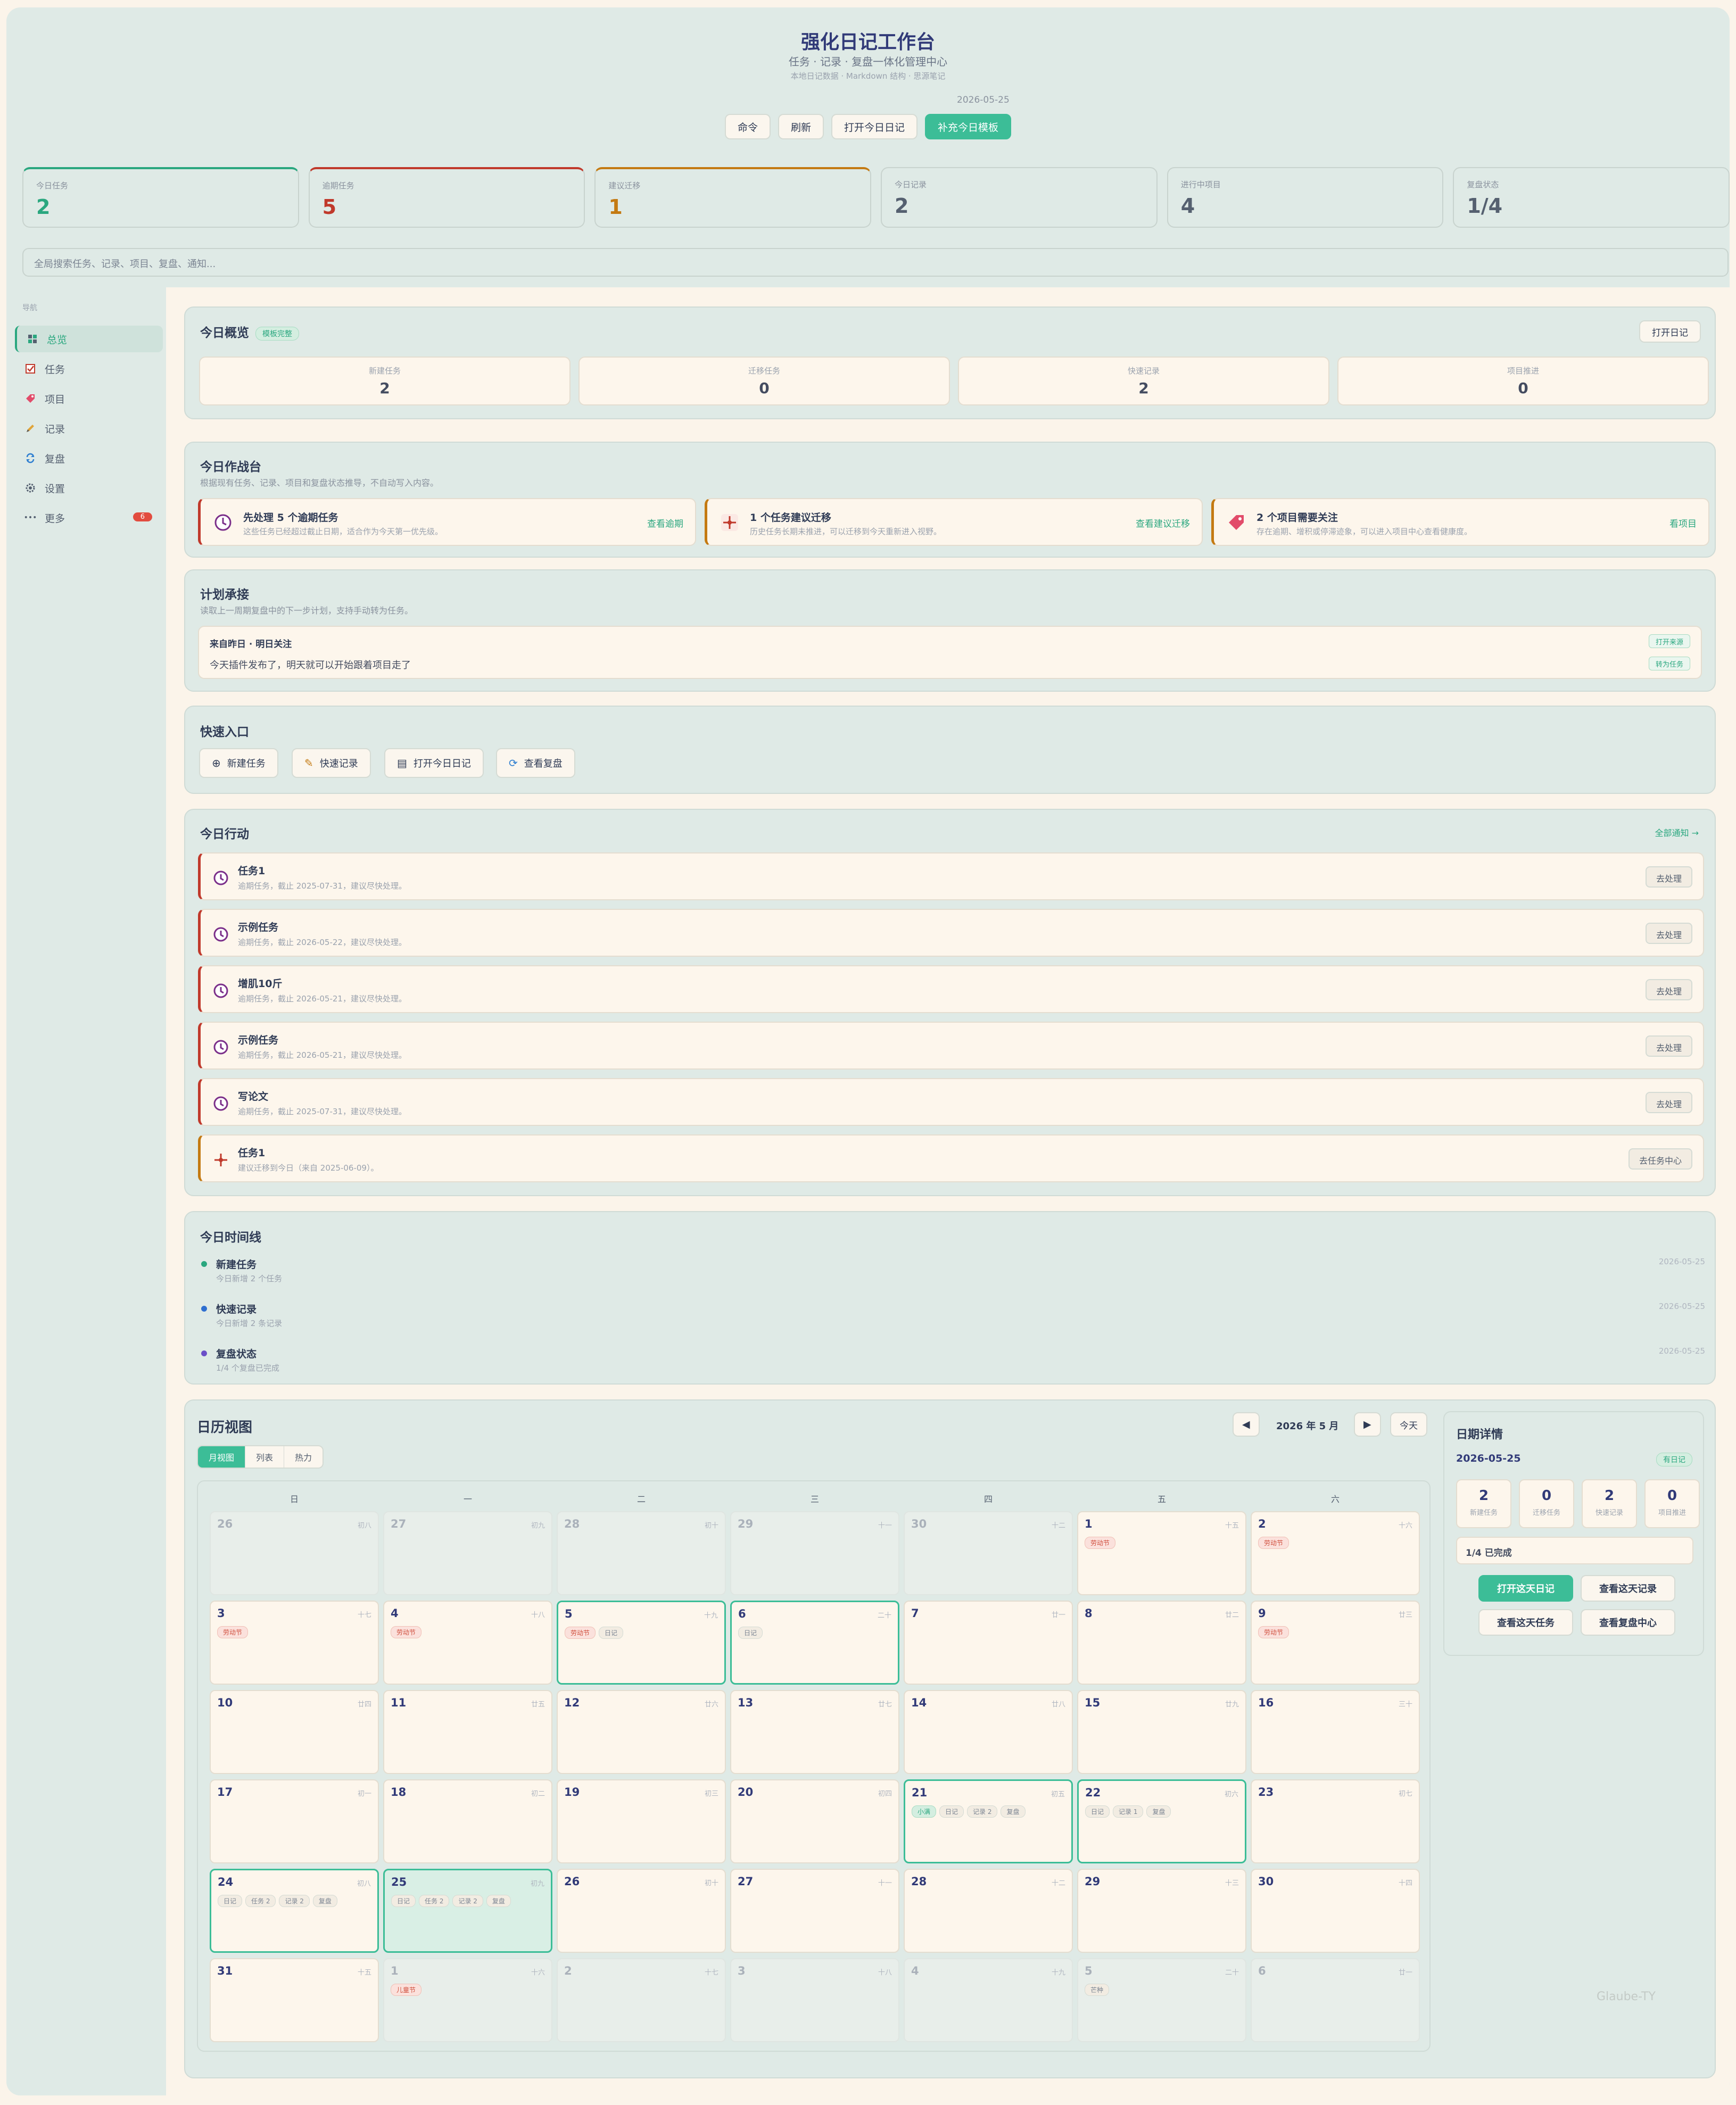 This screenshot has height=2105, width=1736. What do you see at coordinates (951, 989) in the screenshot?
I see `action-item: 增肌10斤 逾期任务，截止 2026-05-21，建议尽快处理。 去处理` at bounding box center [951, 989].